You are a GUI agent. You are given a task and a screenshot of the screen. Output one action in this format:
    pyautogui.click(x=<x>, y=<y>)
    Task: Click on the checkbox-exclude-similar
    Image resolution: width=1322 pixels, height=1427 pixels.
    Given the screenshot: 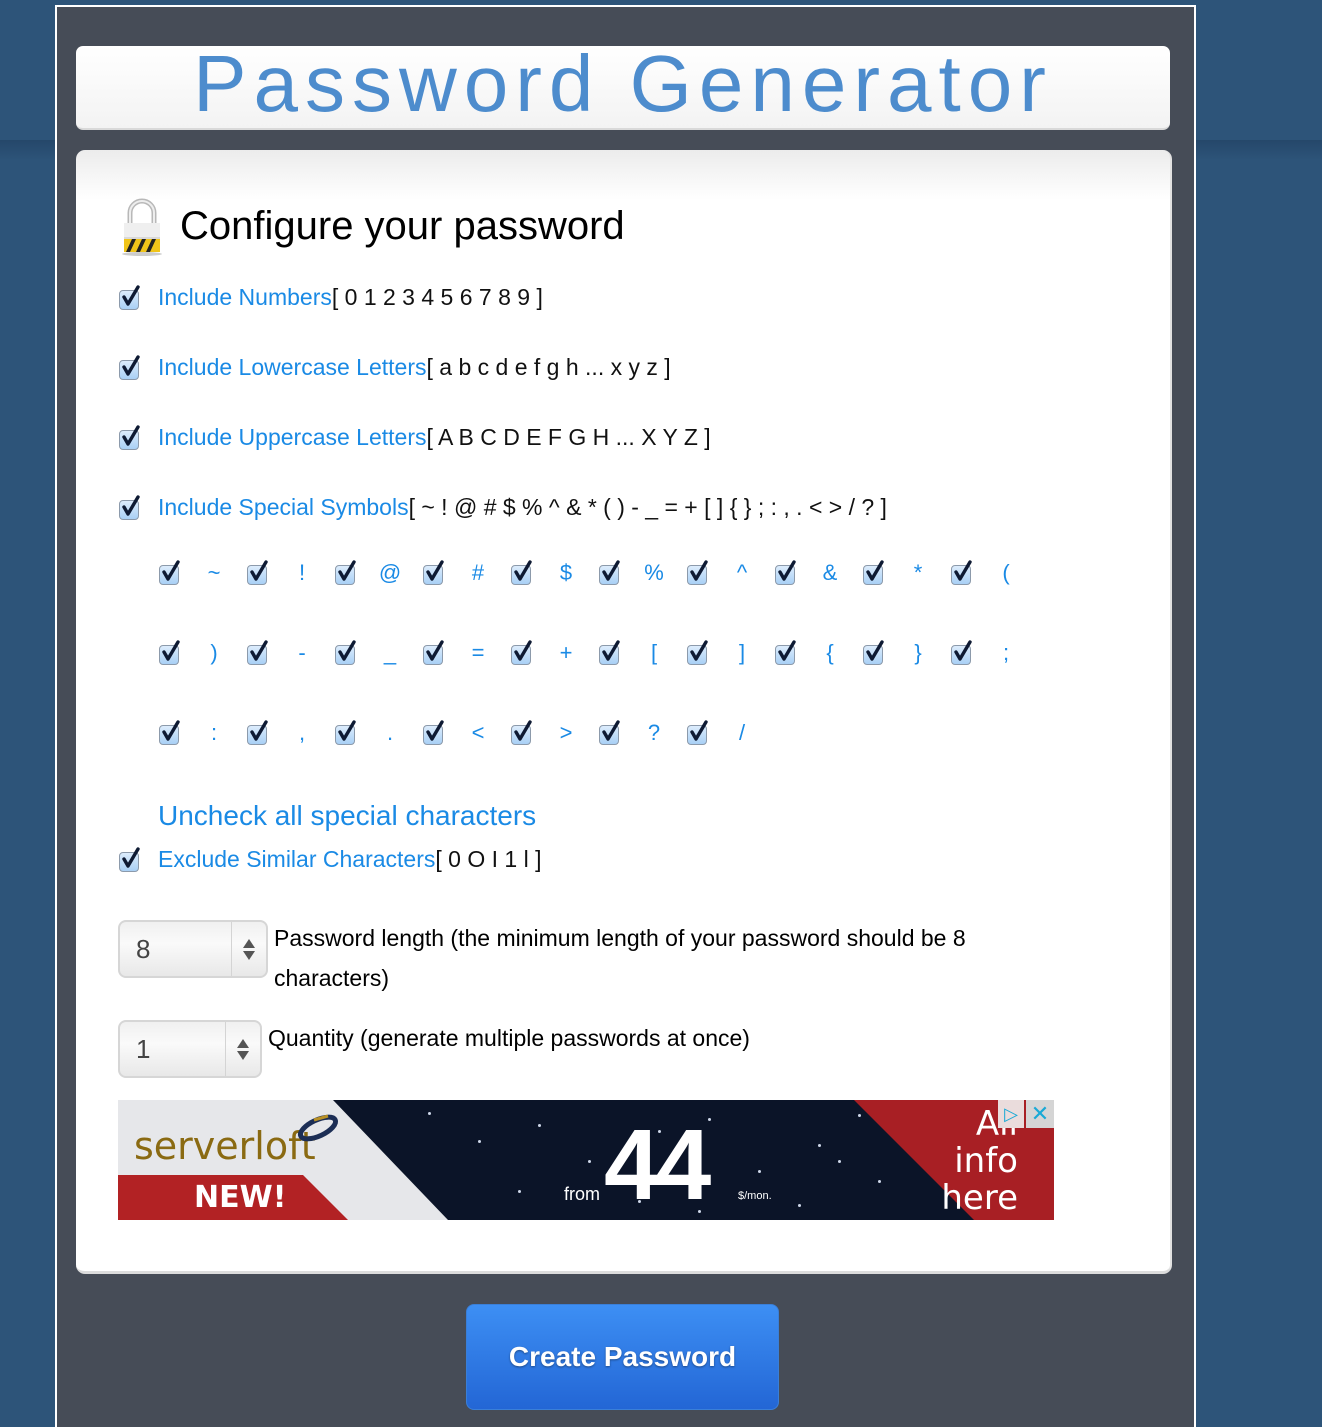 What is the action you would take?
    pyautogui.click(x=130, y=859)
    